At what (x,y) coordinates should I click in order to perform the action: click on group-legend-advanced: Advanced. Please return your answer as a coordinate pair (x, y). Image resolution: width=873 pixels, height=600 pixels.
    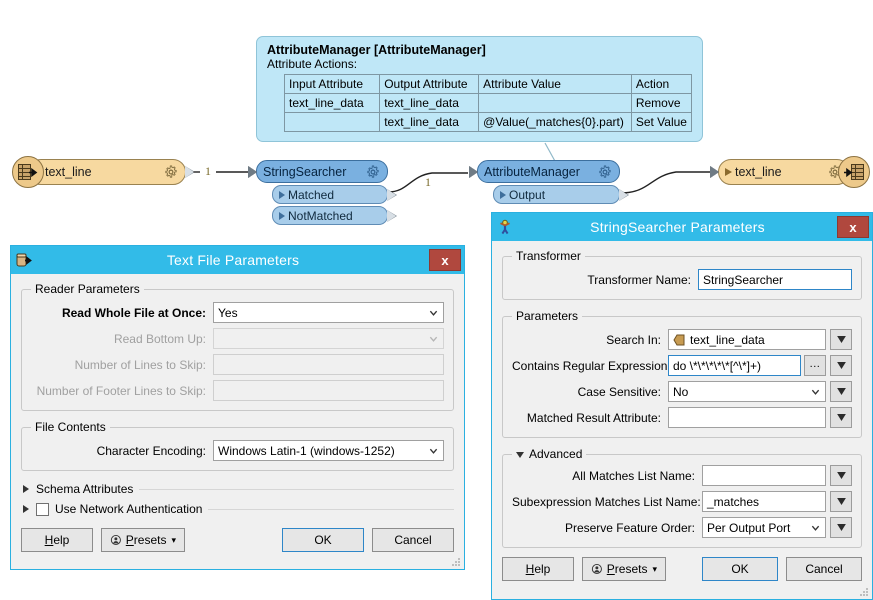
    Looking at the image, I should click on (549, 454).